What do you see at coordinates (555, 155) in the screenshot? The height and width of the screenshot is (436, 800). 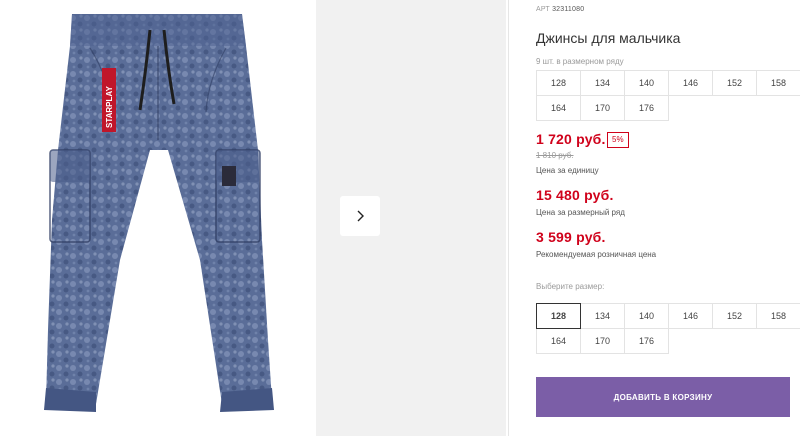 I see `old-price: 1 810 руб.` at bounding box center [555, 155].